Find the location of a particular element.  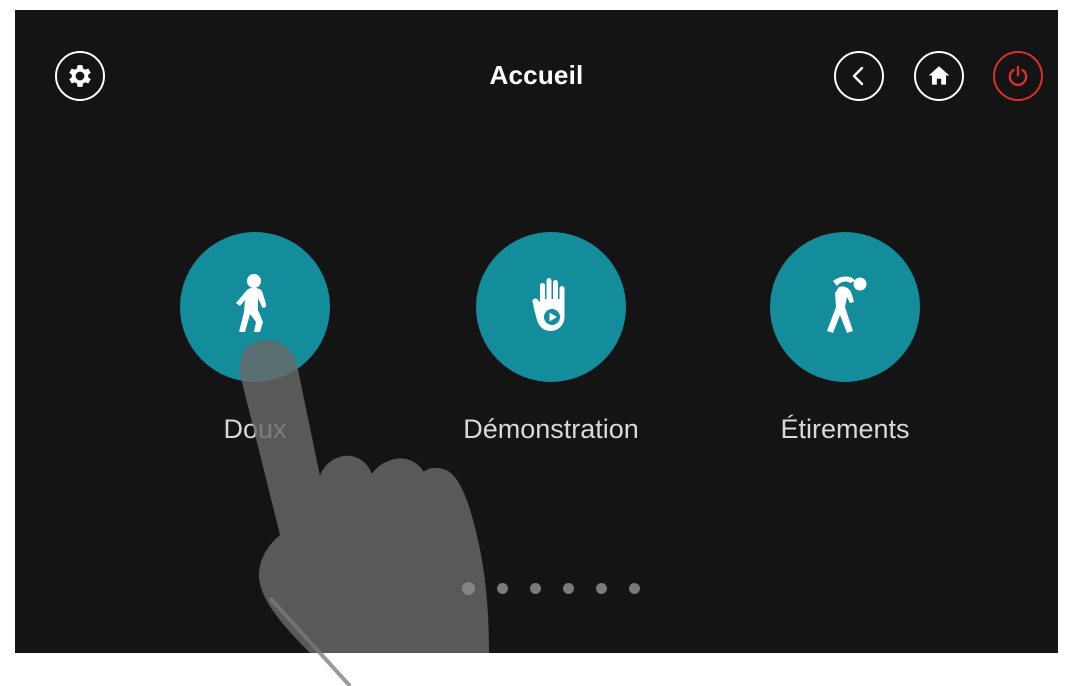

mode-label: Doux is located at coordinates (255, 429).